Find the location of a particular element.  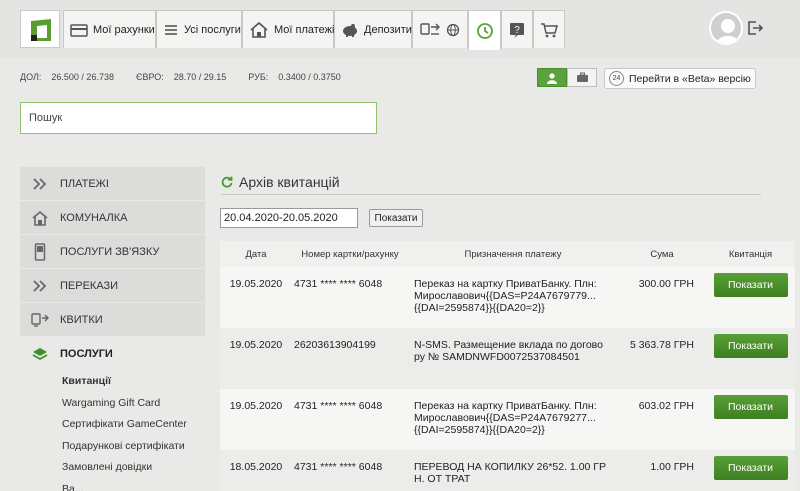

page-title-text: Архів квитанцій is located at coordinates (289, 182).